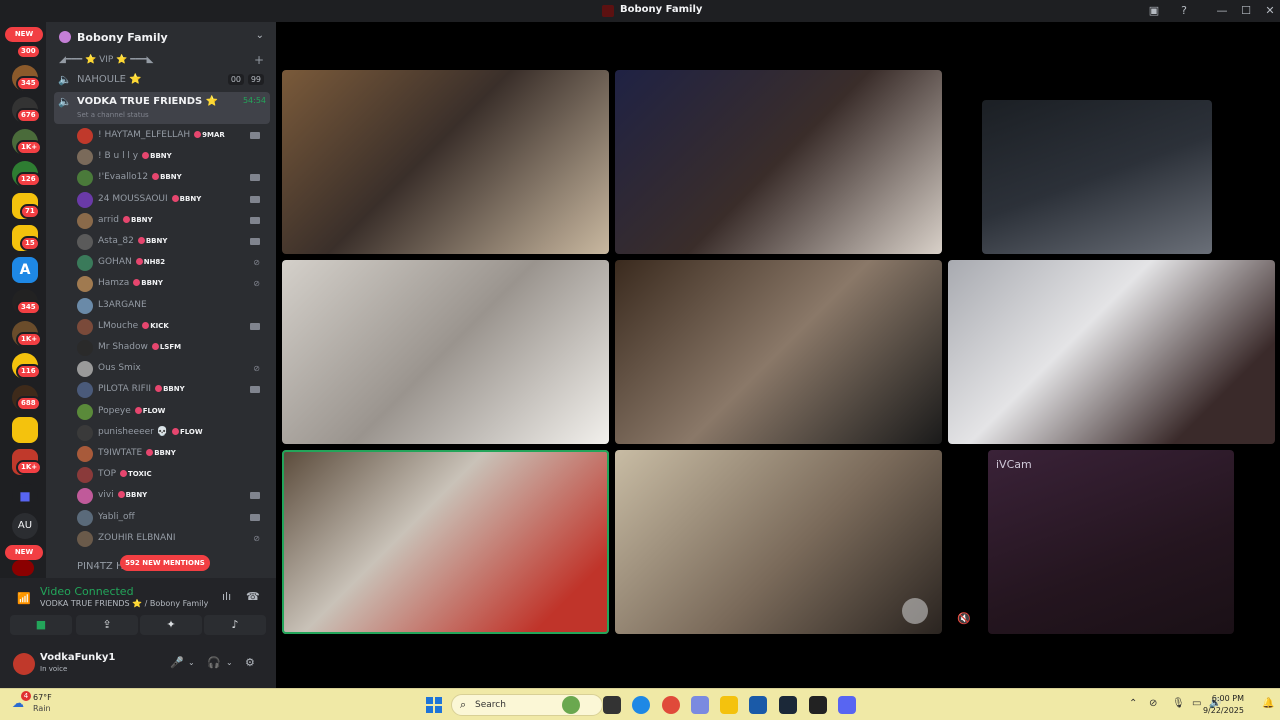 The width and height of the screenshot is (1280, 720). What do you see at coordinates (29, 467) in the screenshot?
I see `server-badge: 1K+` at bounding box center [29, 467].